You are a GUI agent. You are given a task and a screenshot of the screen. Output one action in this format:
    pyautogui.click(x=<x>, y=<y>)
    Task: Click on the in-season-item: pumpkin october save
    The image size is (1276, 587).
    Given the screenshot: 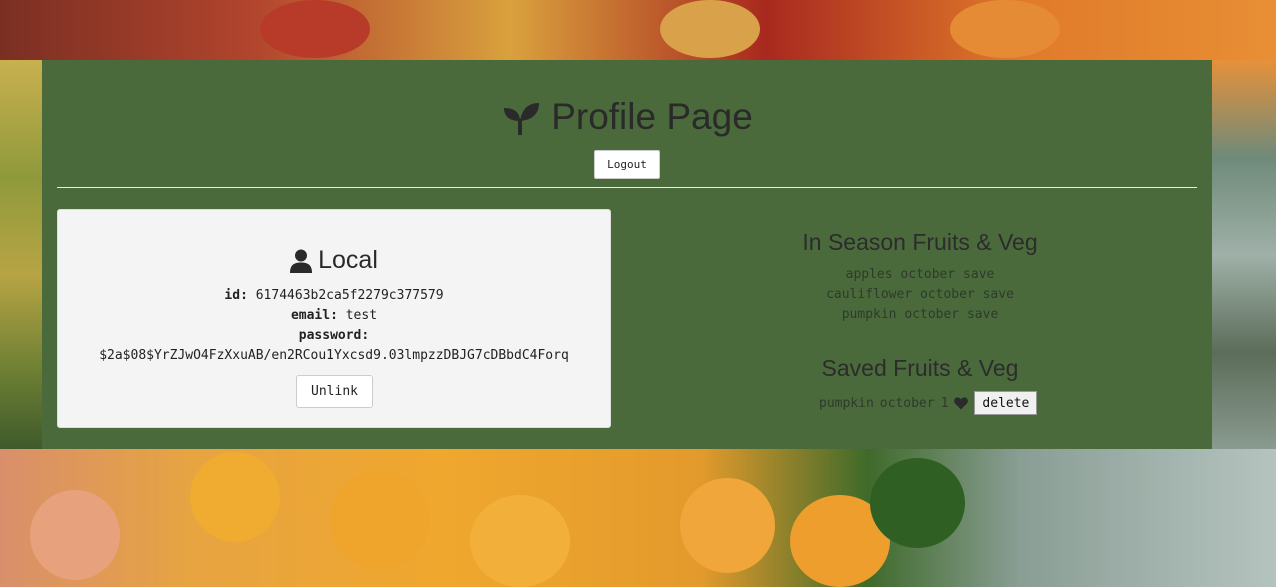 What is the action you would take?
    pyautogui.click(x=920, y=314)
    